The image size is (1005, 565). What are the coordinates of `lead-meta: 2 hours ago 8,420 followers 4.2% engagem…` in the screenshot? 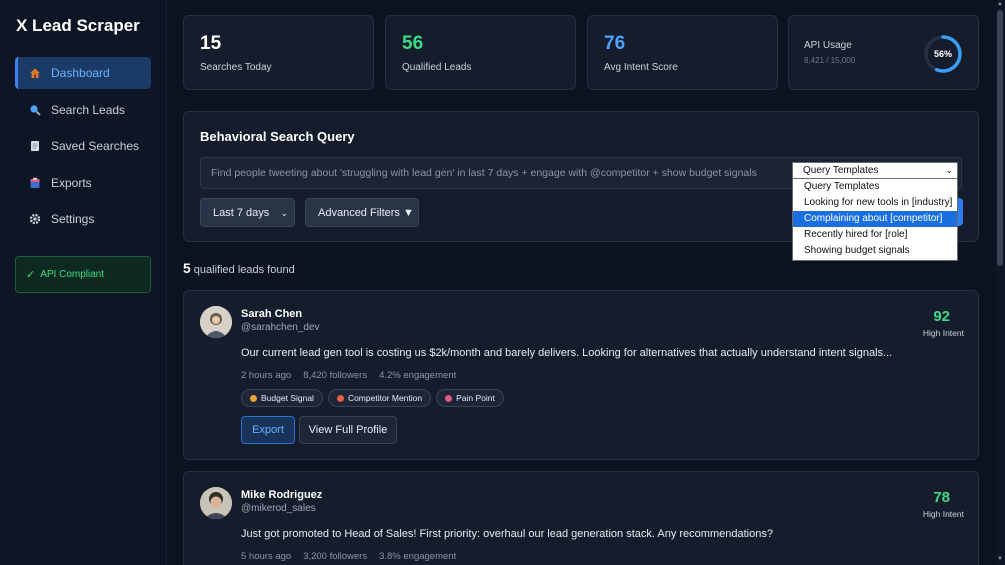 It's located at (348, 375).